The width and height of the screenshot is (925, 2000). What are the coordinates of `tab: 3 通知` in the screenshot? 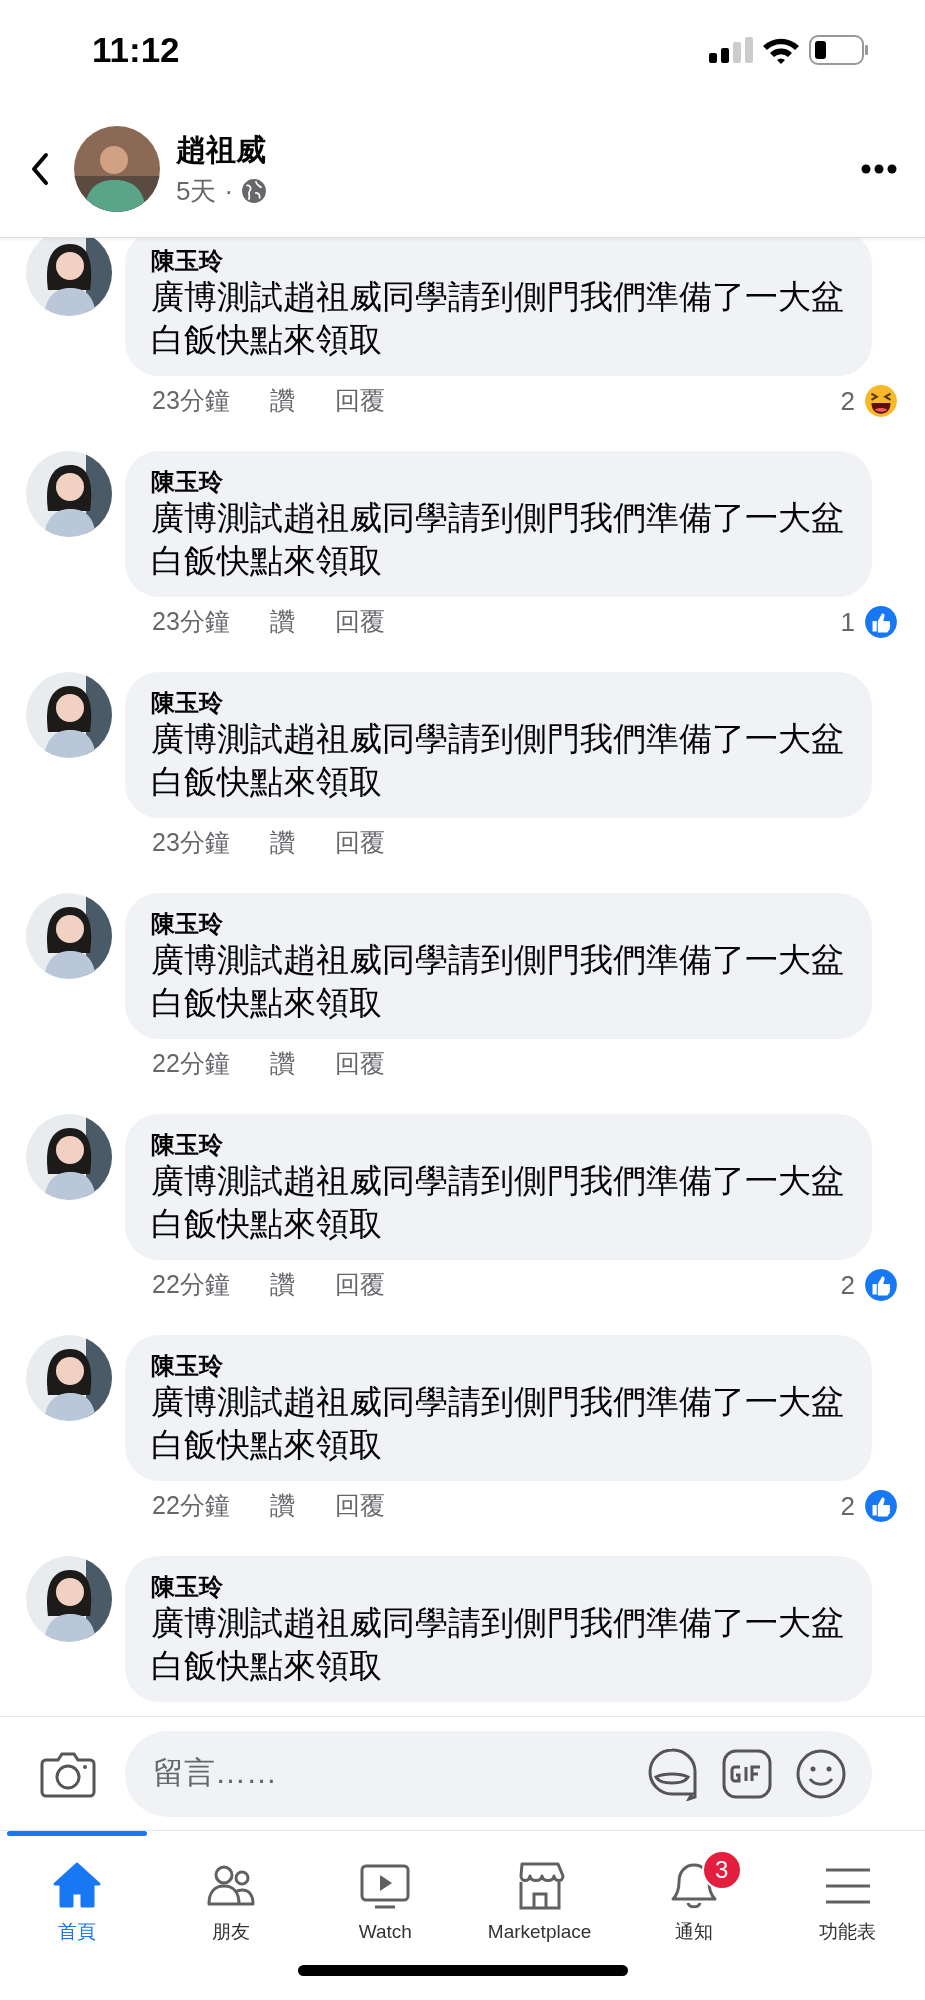 It's located at (693, 1889).